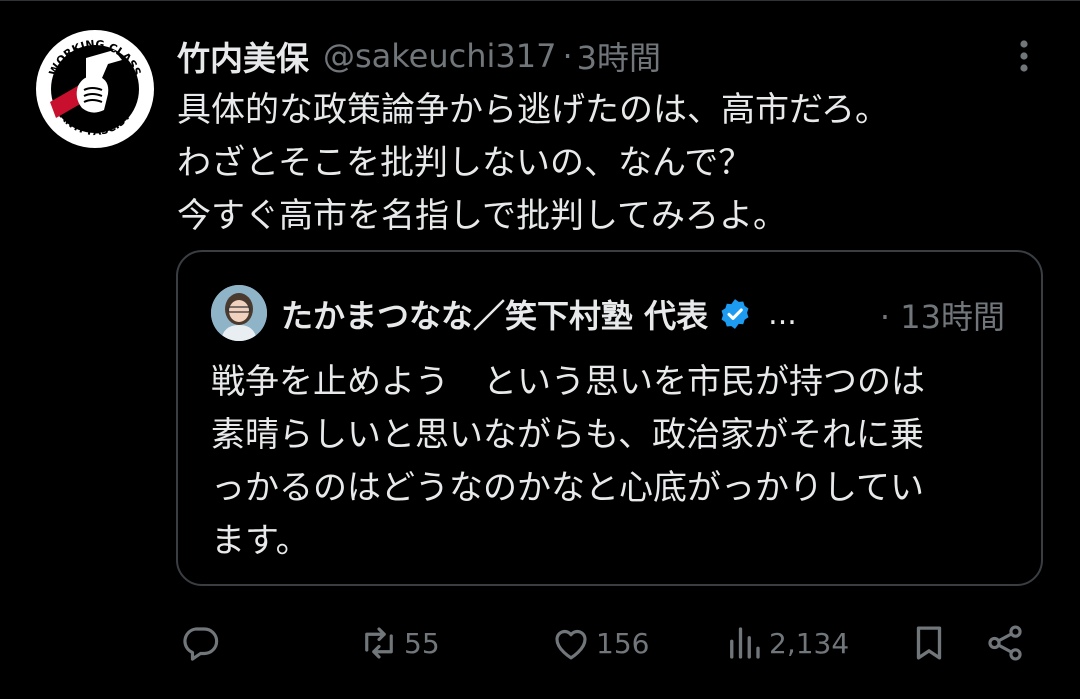 This screenshot has height=699, width=1080. Describe the element at coordinates (465, 163) in the screenshot. I see `tweet-text-line: わざとそこを批判しないの、なんで？` at that location.